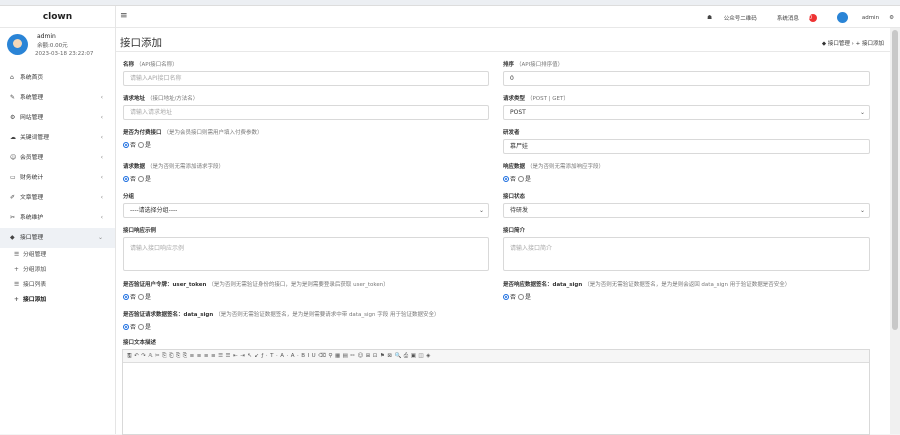 The image size is (900, 435). I want to click on resp-data-radios: 否 是, so click(686, 178).